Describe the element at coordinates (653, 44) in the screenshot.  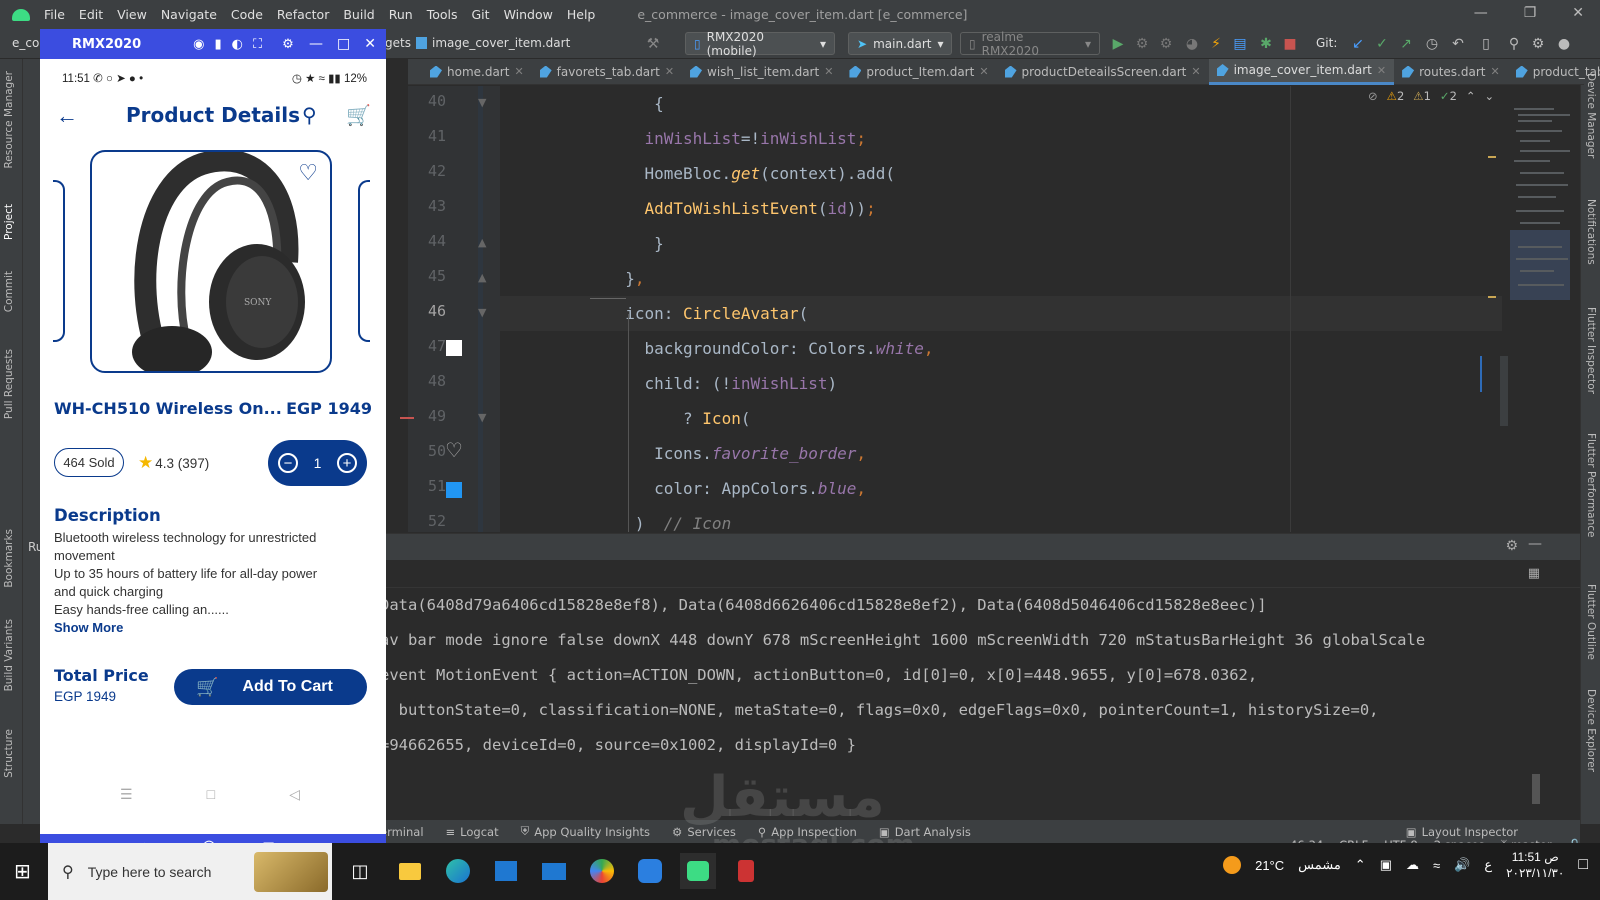
I see `hammer-icon: ⚒` at that location.